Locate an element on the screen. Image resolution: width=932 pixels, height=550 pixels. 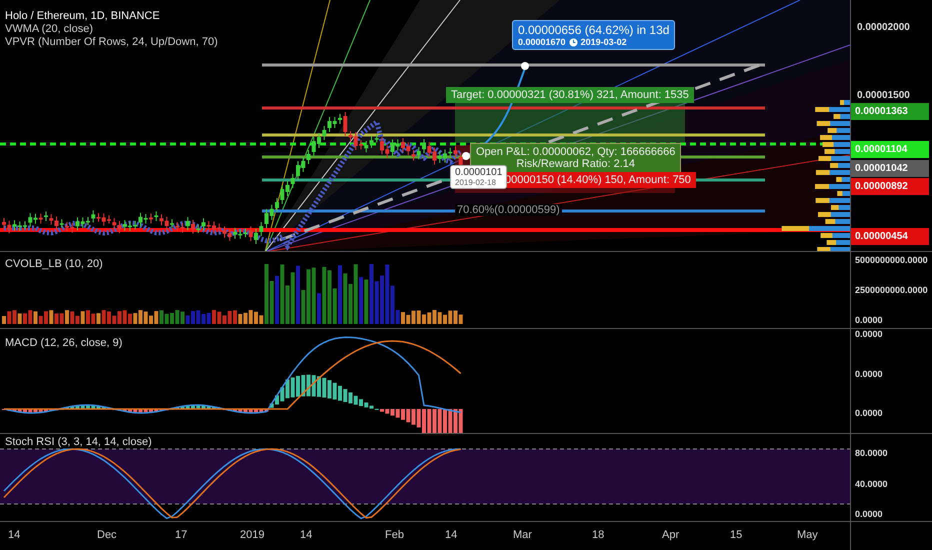
indicator-title: CVOLB_LB (10, 20) is located at coordinates (54, 264).